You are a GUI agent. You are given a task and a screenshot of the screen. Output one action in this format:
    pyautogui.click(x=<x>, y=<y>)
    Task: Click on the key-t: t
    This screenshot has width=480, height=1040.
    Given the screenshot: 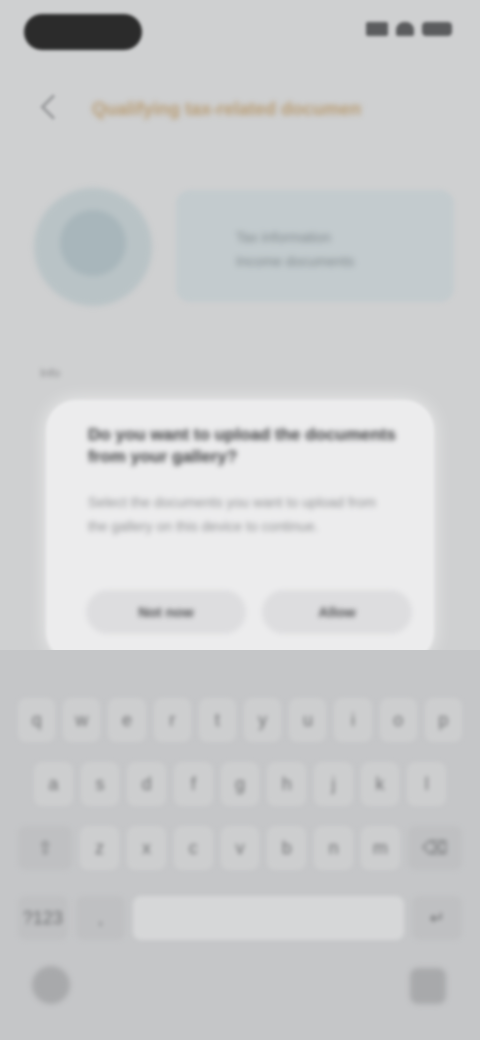 What is the action you would take?
    pyautogui.click(x=217, y=720)
    